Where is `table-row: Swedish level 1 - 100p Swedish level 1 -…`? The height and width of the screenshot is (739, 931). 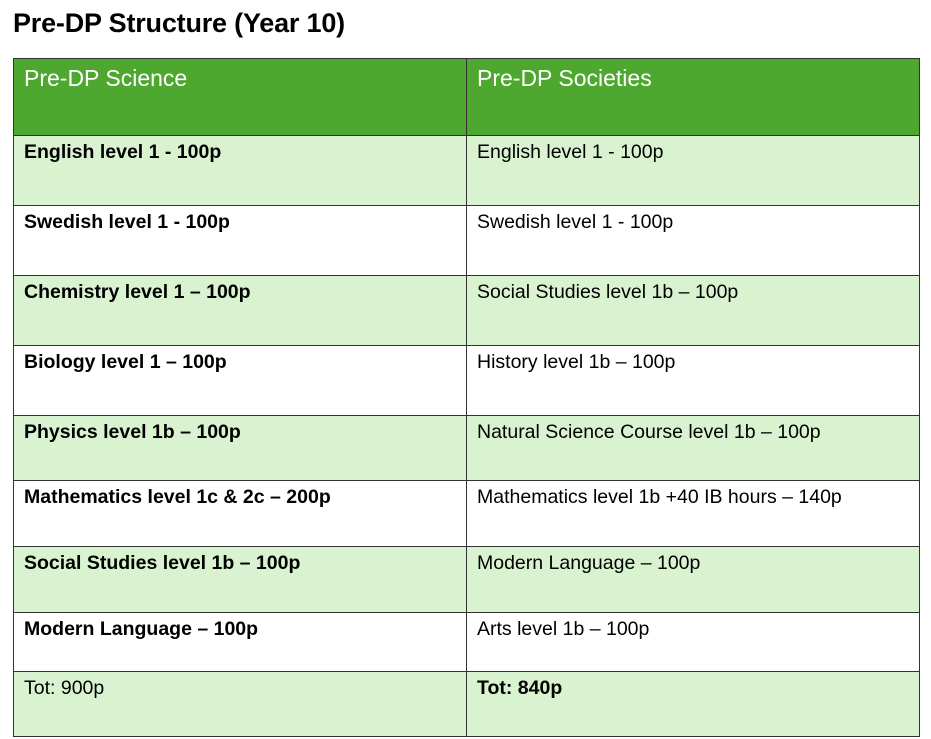 table-row: Swedish level 1 - 100p Swedish level 1 -… is located at coordinates (466, 240).